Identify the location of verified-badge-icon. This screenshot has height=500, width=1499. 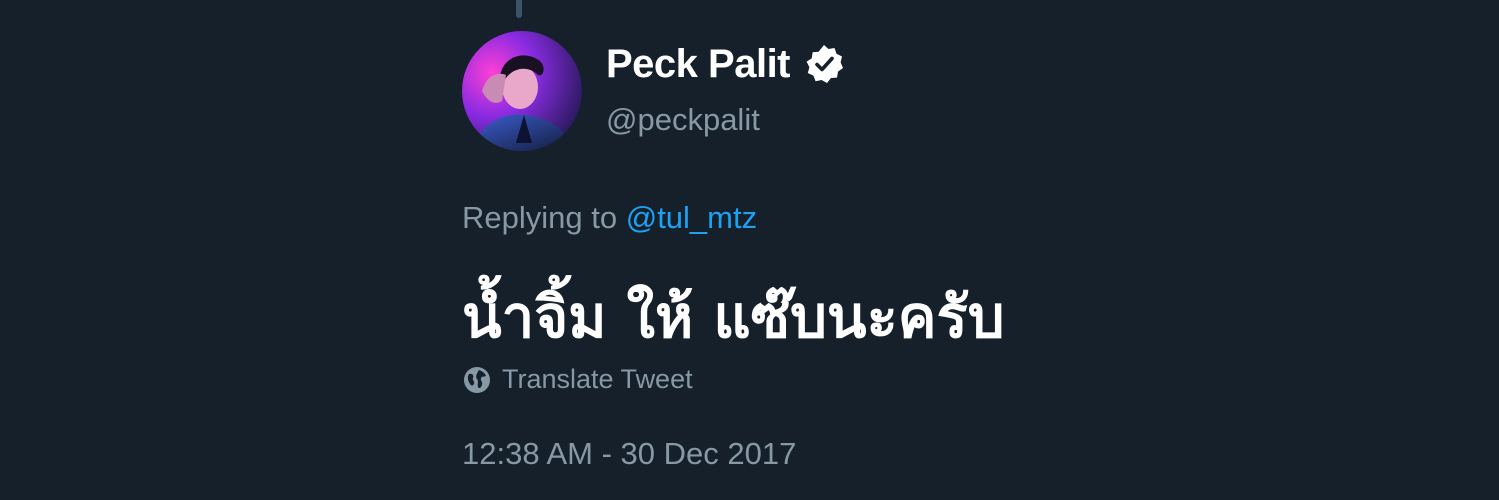
(824, 64).